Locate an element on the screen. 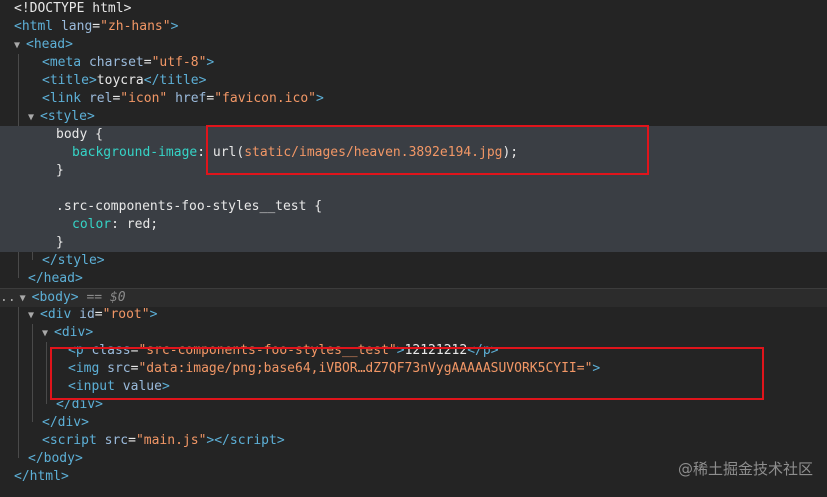 The width and height of the screenshot is (827, 497). highlight-box-root-children is located at coordinates (407, 373).